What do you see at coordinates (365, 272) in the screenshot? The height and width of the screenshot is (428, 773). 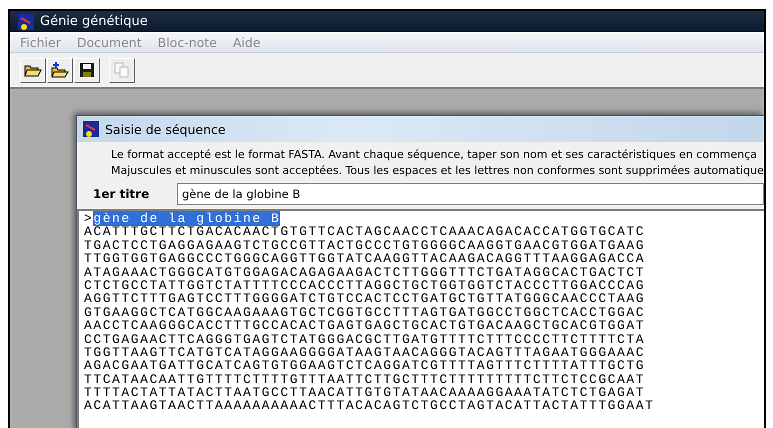 I see `sequence-line: ATAGAAACTGGGCATGTGGAGACAGAGAAGACTCTTGGGTTTCTGATAGGCACTGACTCT` at bounding box center [365, 272].